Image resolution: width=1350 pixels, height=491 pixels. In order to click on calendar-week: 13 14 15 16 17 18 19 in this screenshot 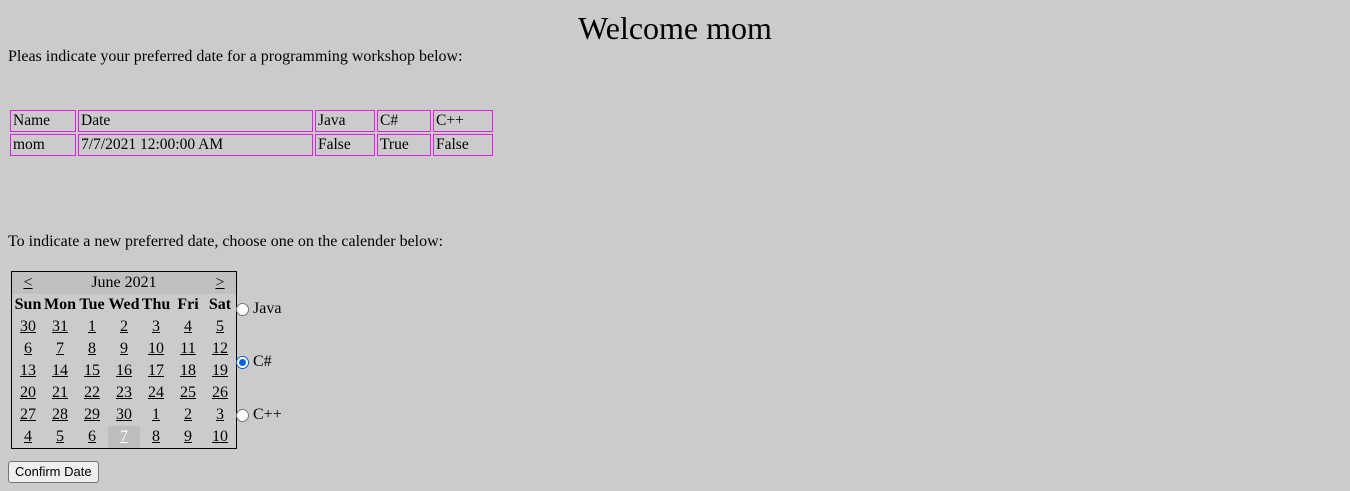, I will do `click(124, 371)`.